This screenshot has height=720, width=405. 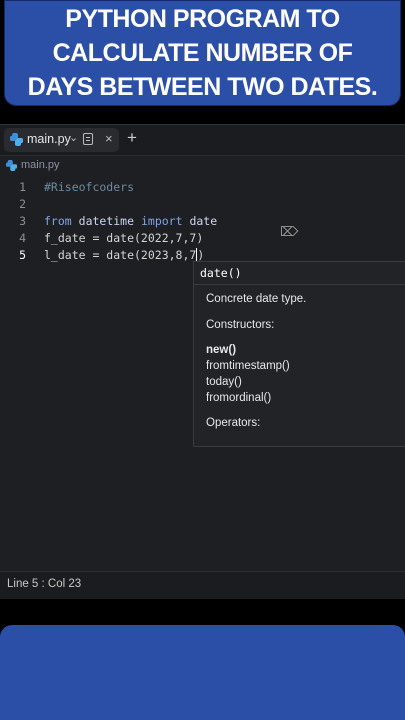 I want to click on popup-title: date(), so click(x=221, y=273).